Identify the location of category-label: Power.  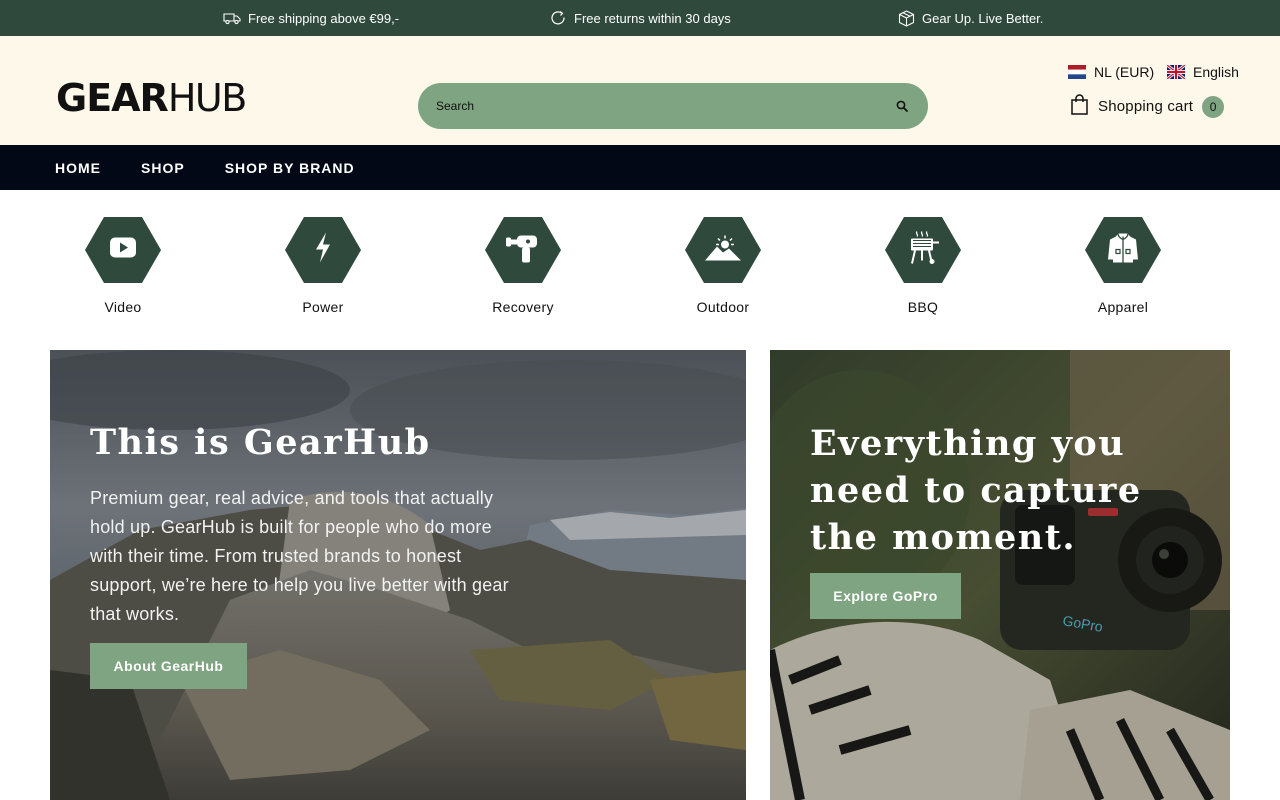
(323, 307).